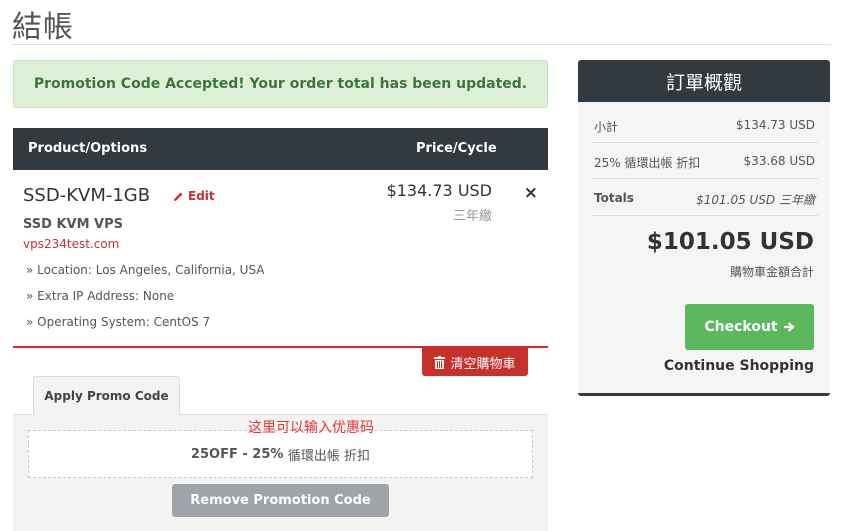 This screenshot has height=531, width=850. I want to click on grand-total-label: 購物車金額合計, so click(771, 272).